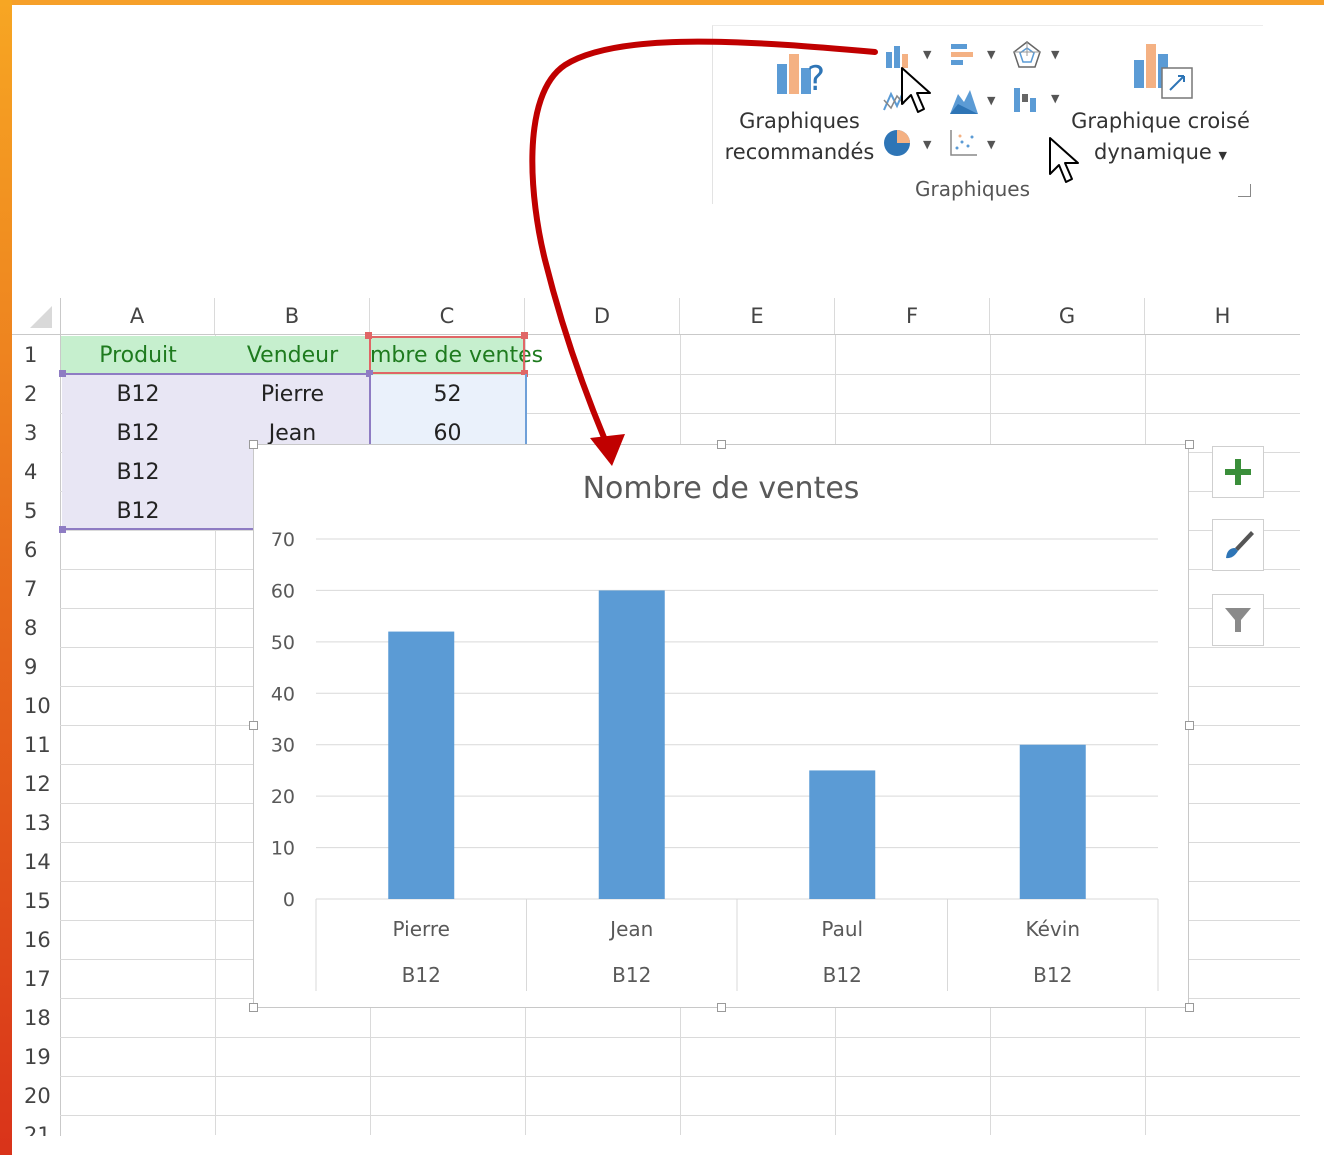  What do you see at coordinates (804, 74) in the screenshot?
I see `recommended-charts-icon: ?` at bounding box center [804, 74].